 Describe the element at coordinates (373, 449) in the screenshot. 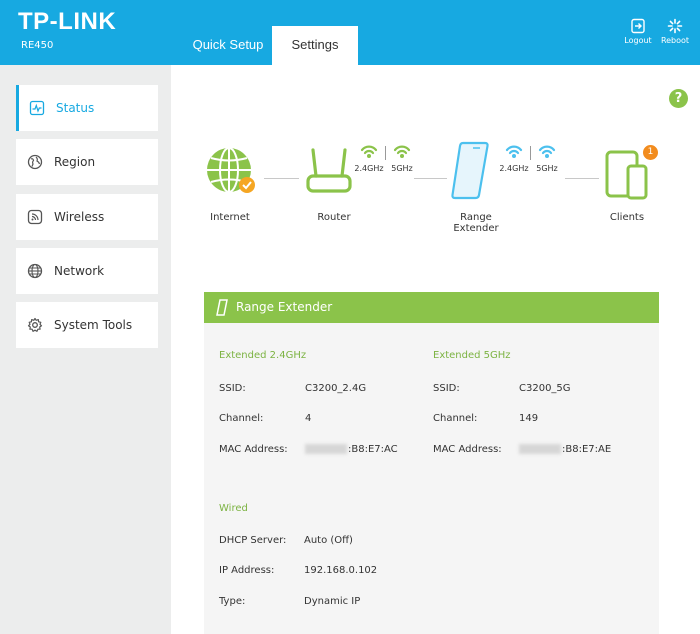

I see `mac-24-suffix: :B8:E7:AC` at that location.